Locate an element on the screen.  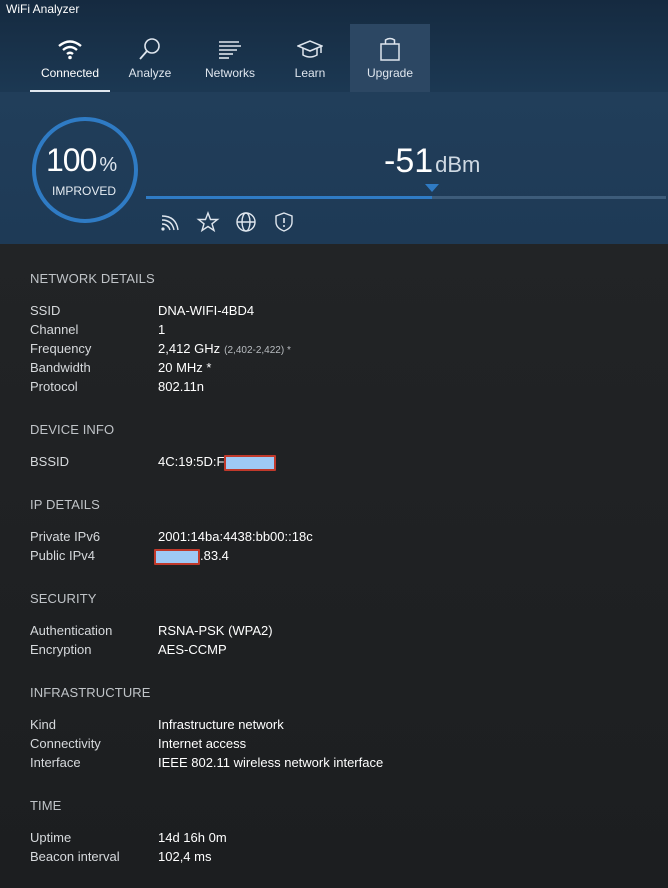
detail-value: 1 is located at coordinates (162, 329).